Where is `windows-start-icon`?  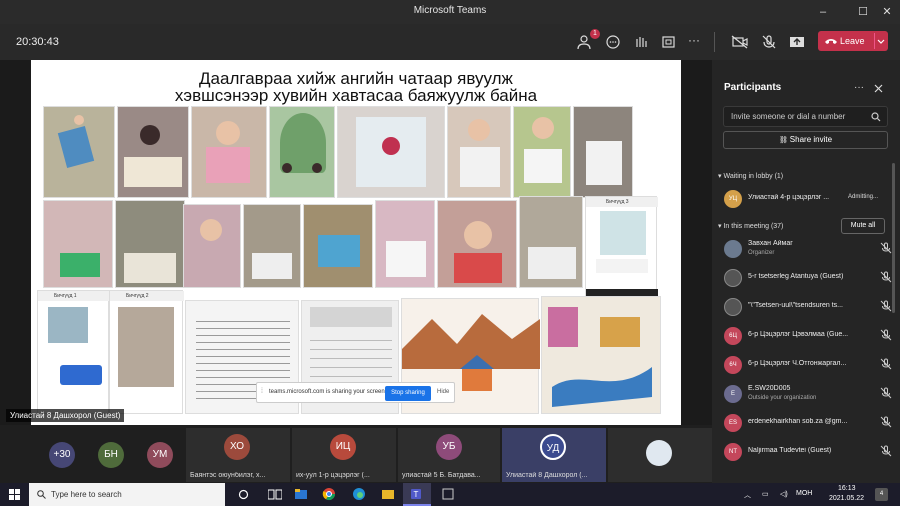 windows-start-icon is located at coordinates (14, 494).